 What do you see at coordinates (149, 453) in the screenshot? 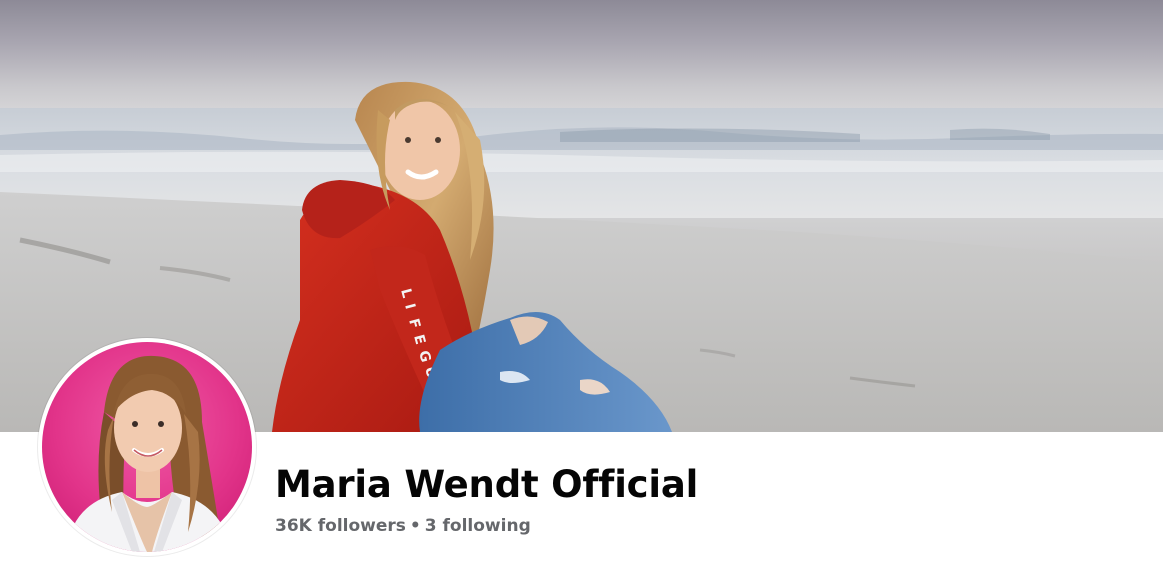
I see `avatar-illustration` at bounding box center [149, 453].